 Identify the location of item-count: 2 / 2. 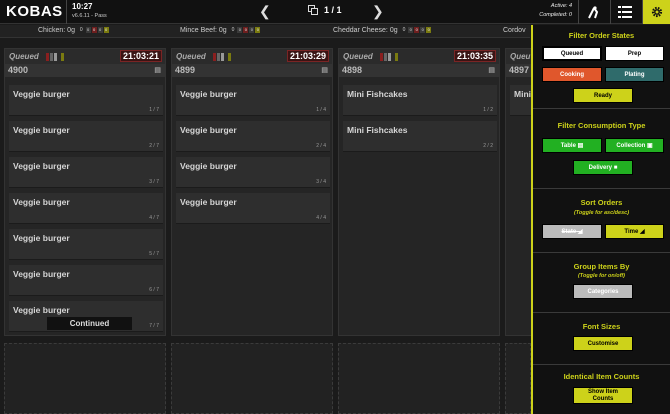
(488, 146).